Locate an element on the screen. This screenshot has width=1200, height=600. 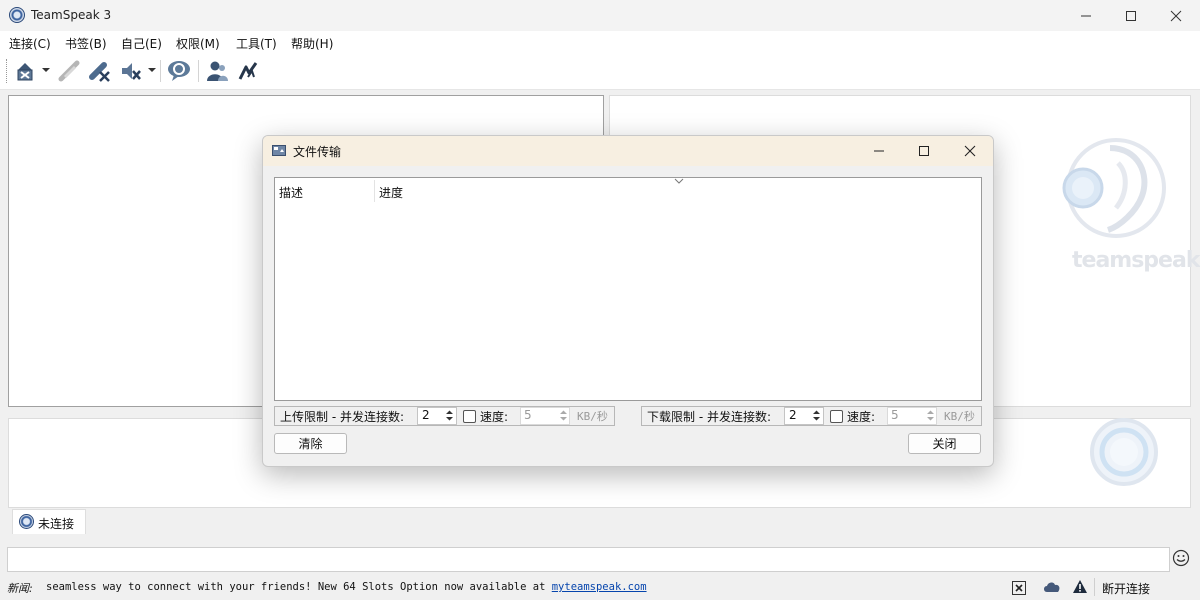
toolbar-grip is located at coordinates (7, 71).